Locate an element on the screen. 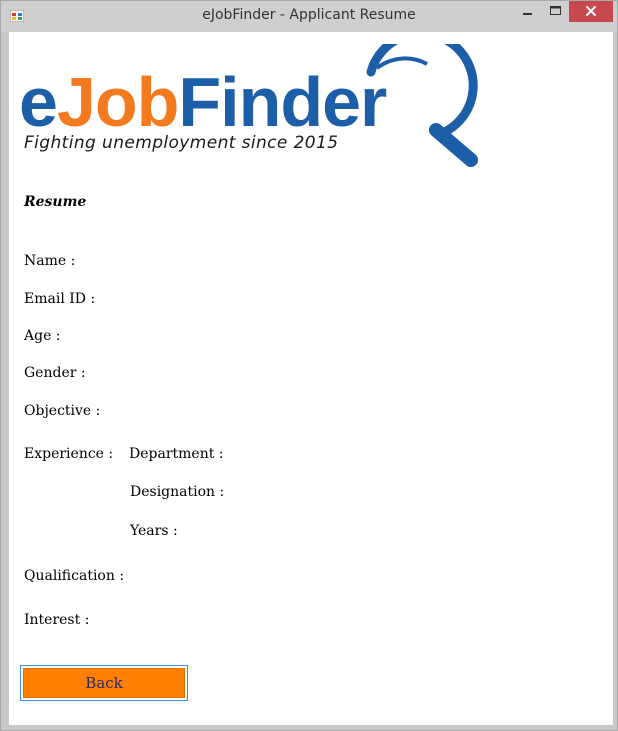 The image size is (618, 731). experience-label: Experience : is located at coordinates (69, 454).